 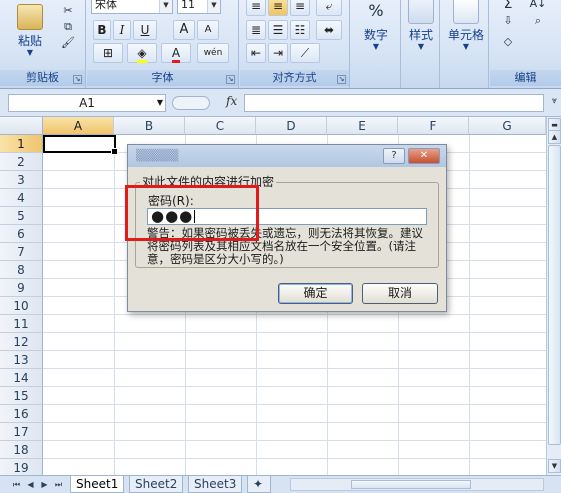 I want to click on row-header-18: 18, so click(x=21, y=450).